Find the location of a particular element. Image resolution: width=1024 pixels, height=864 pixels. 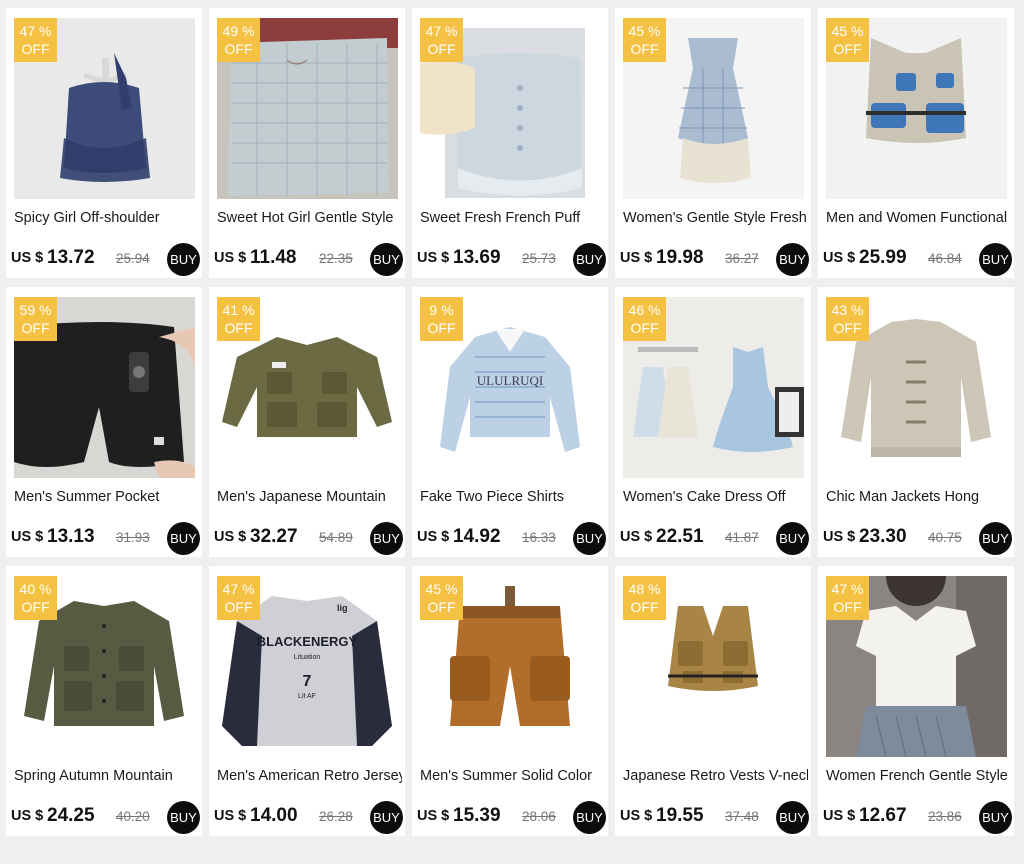

product-title: Chic Man Jackets Hong is located at coordinates (918, 497).